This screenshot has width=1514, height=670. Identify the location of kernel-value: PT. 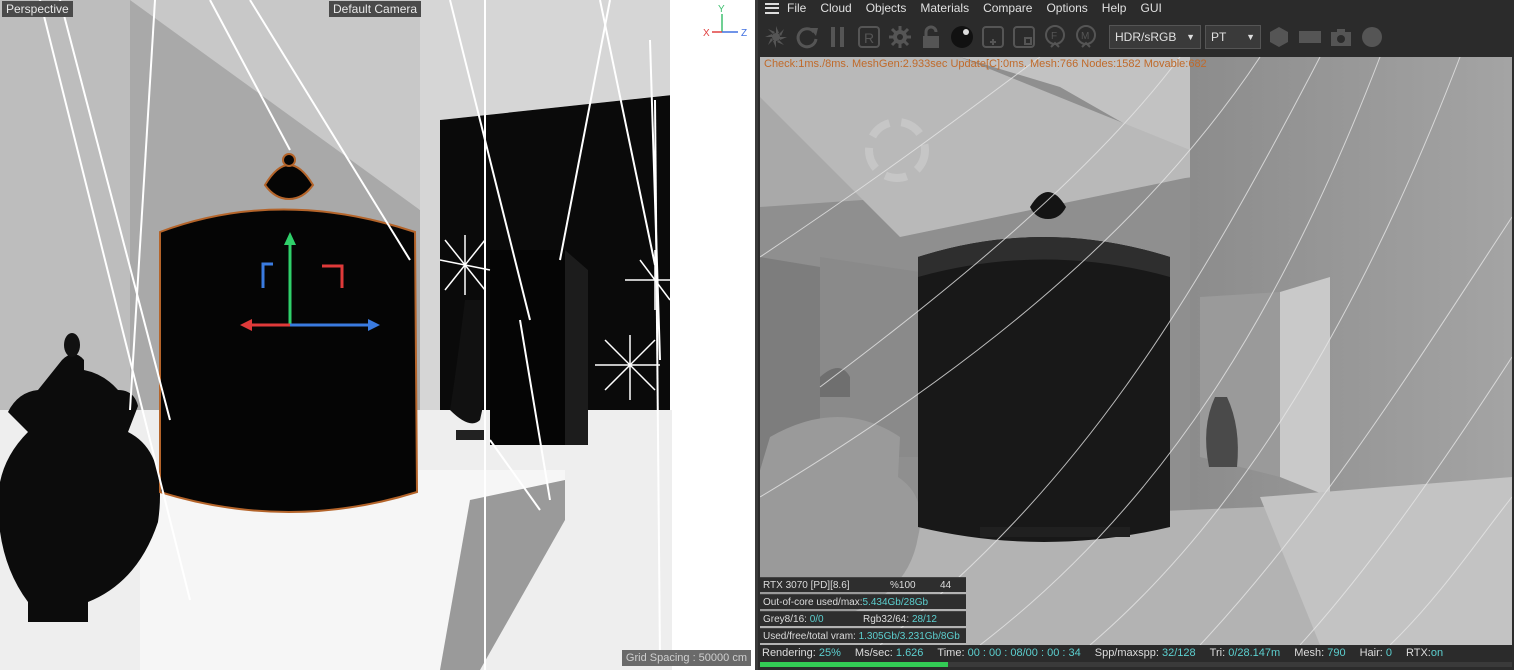
(1219, 37).